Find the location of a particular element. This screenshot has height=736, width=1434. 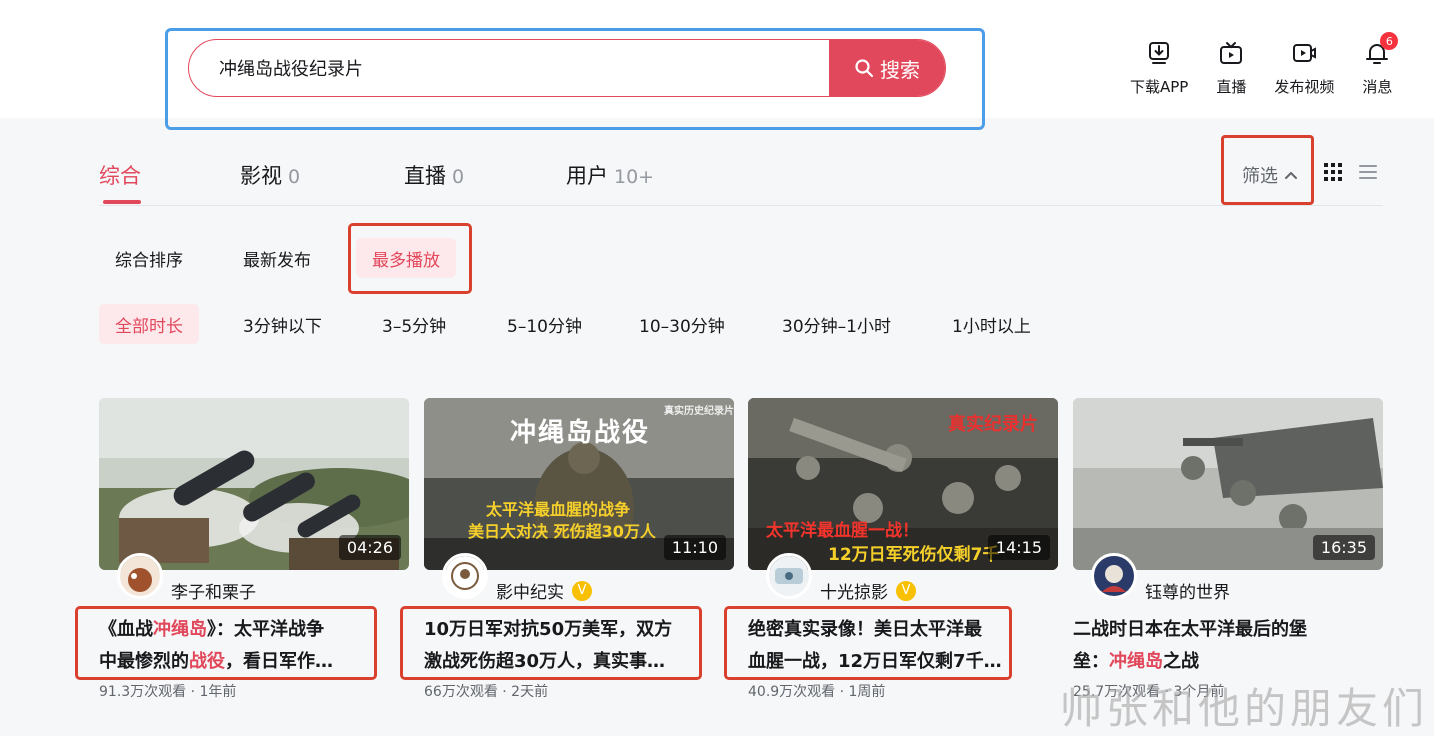

duration-under-3-label: 3分钟以下 is located at coordinates (282, 326).